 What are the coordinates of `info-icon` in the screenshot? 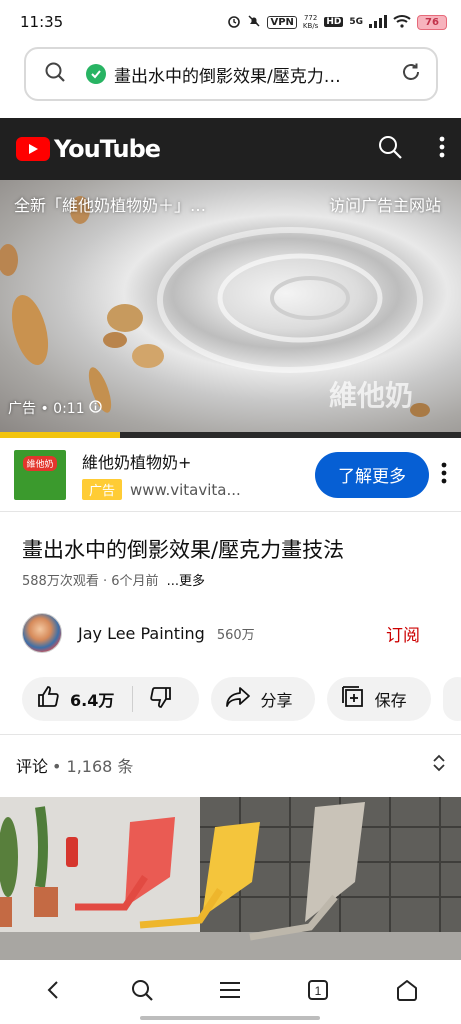 It's located at (95, 408).